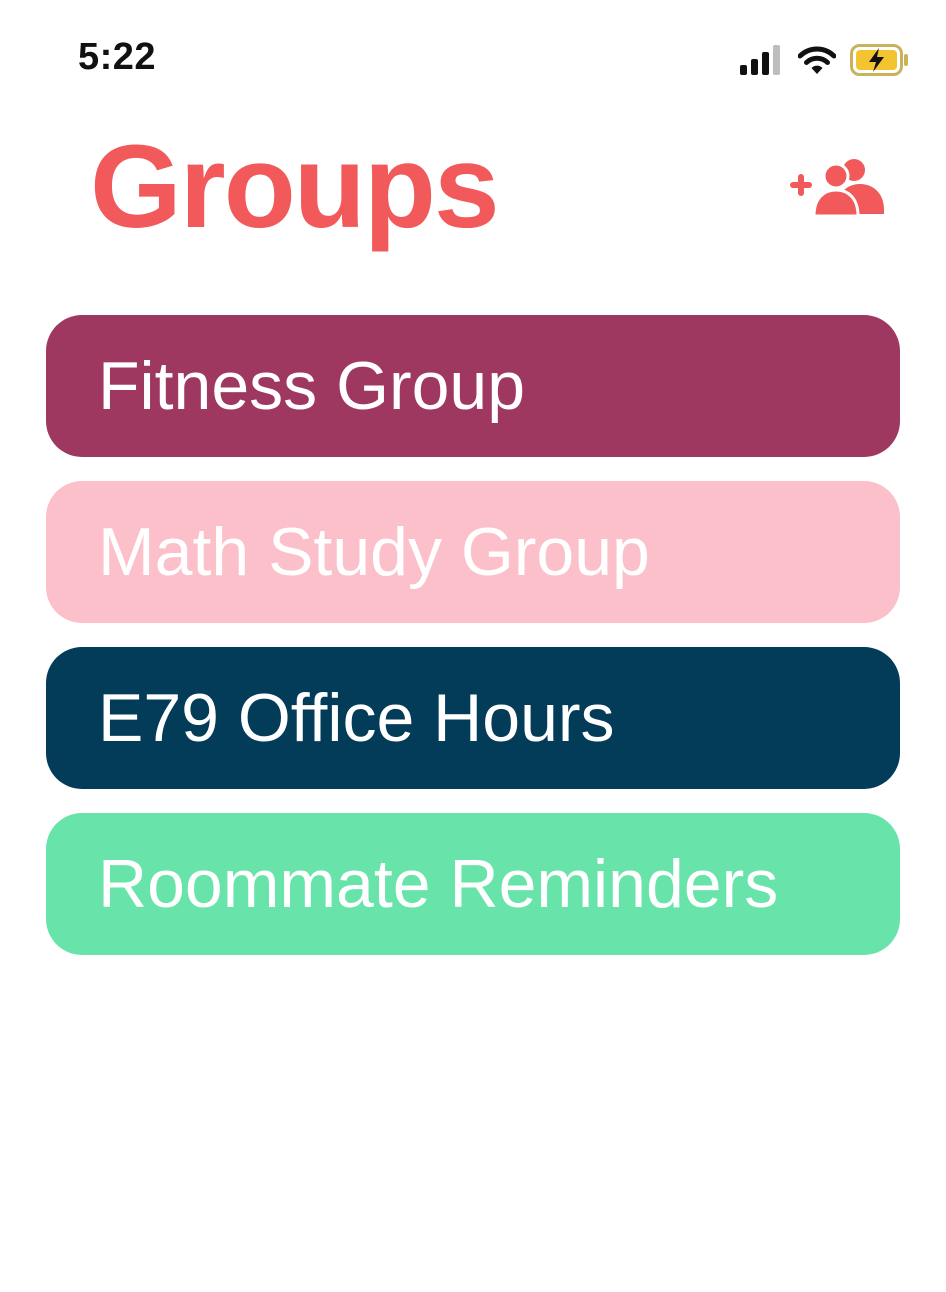 The image size is (946, 1292). I want to click on status-bar: 5:22, so click(473, 55).